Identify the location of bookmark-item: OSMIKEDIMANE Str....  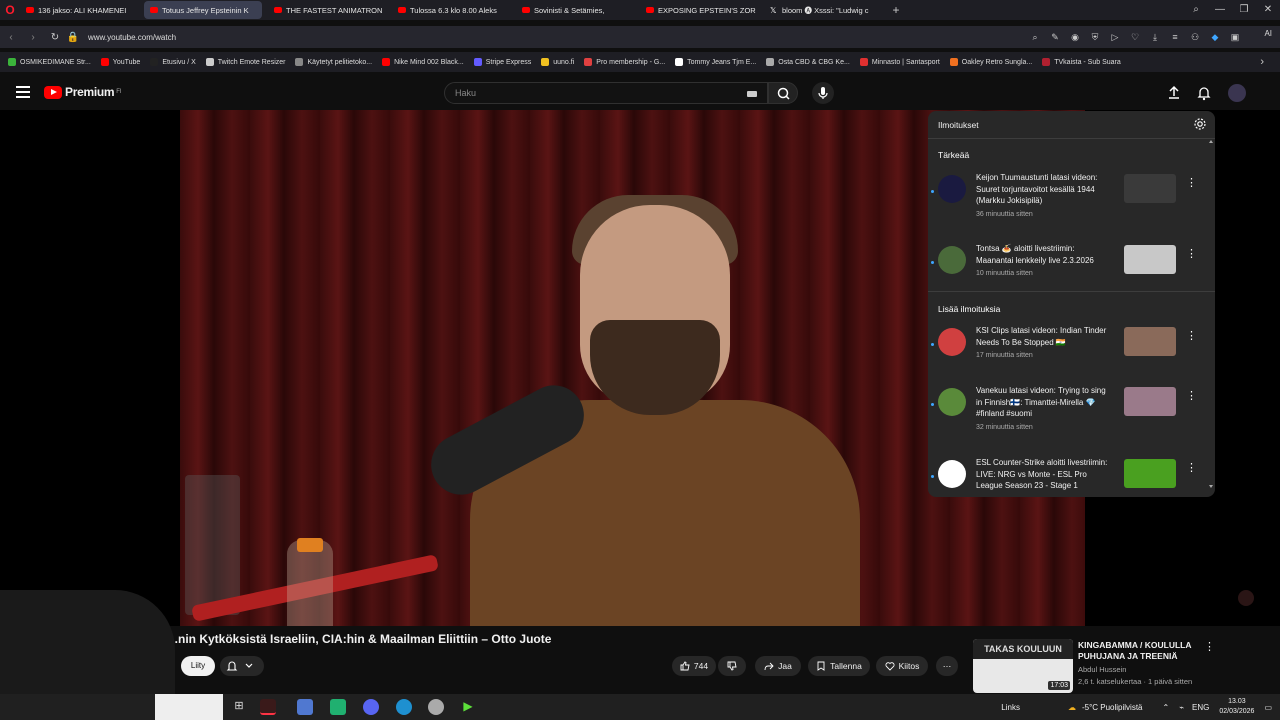
(49, 62).